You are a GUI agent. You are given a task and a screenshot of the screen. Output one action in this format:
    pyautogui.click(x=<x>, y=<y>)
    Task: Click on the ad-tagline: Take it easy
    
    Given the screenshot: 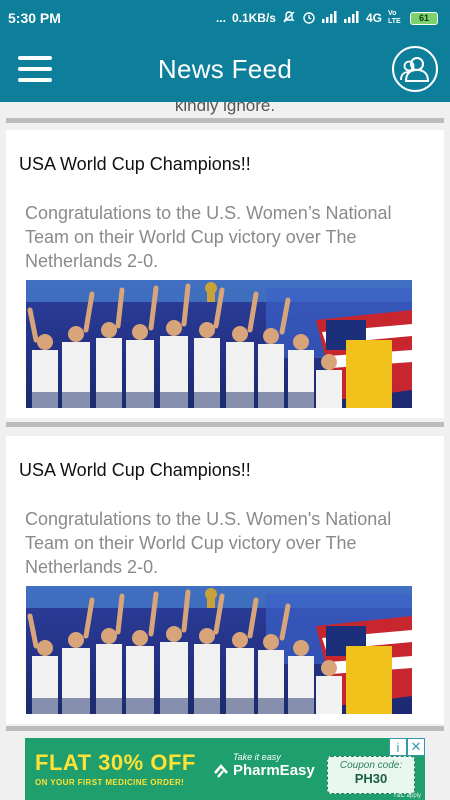 What is the action you would take?
    pyautogui.click(x=257, y=757)
    